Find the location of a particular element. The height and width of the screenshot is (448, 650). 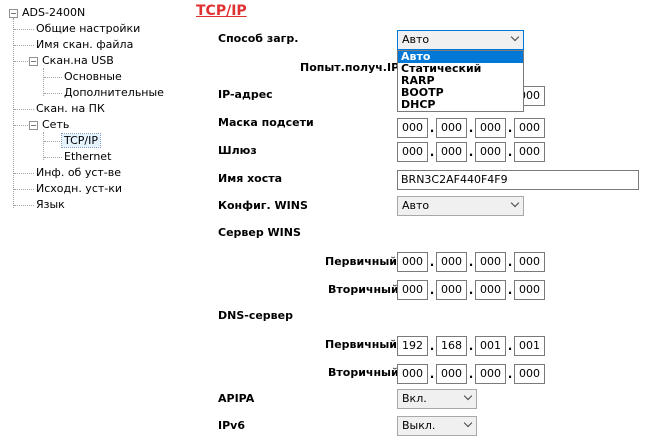

dns-primary-label: Первичный is located at coordinates (361, 344).